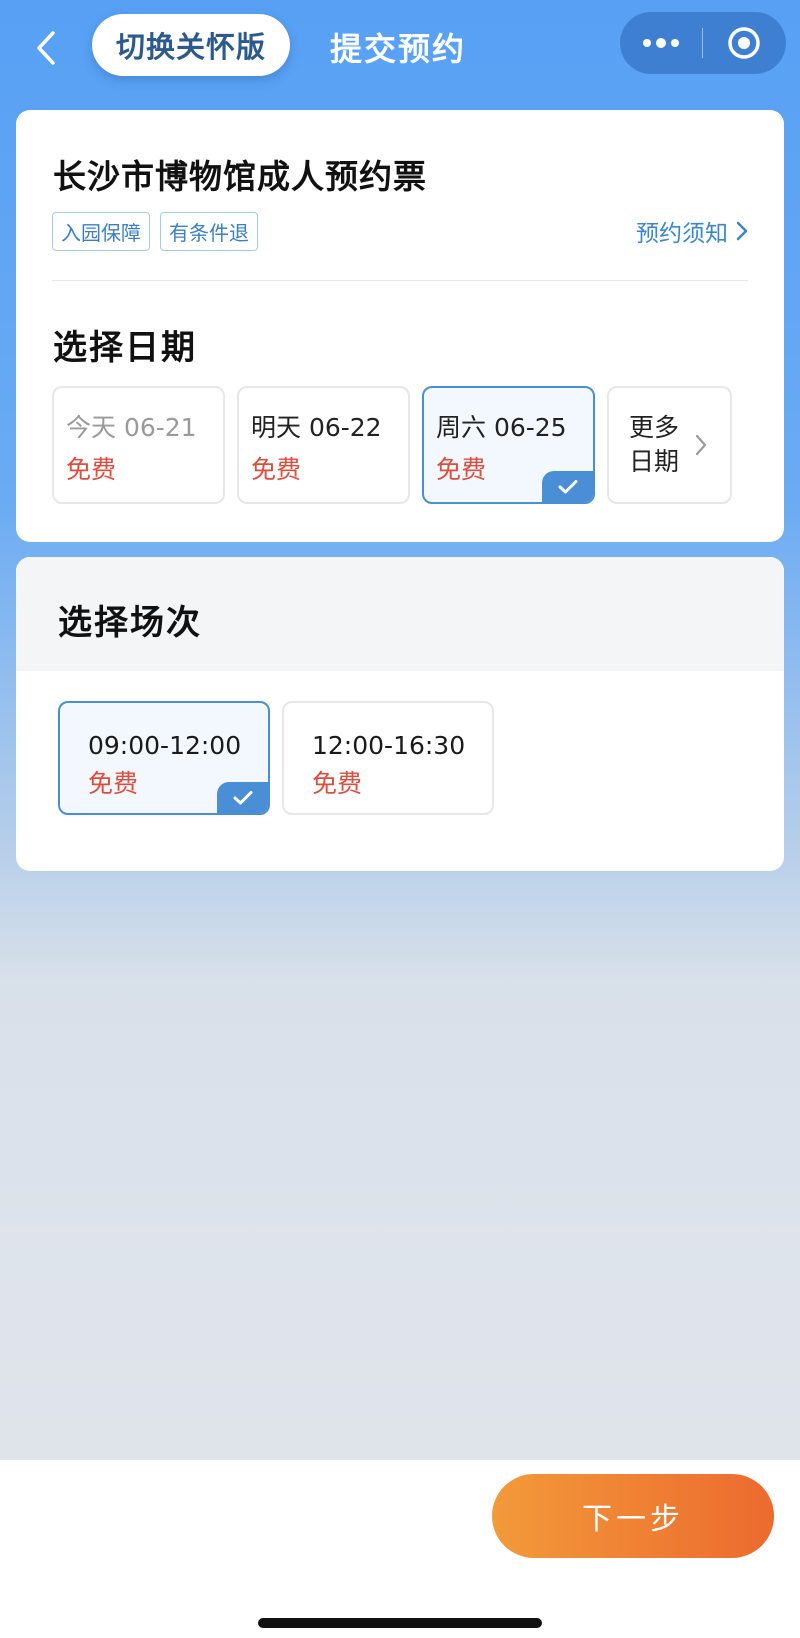 The image size is (800, 1638). I want to click on top-nav-bar: 切换关怀版 提交预约, so click(400, 48).